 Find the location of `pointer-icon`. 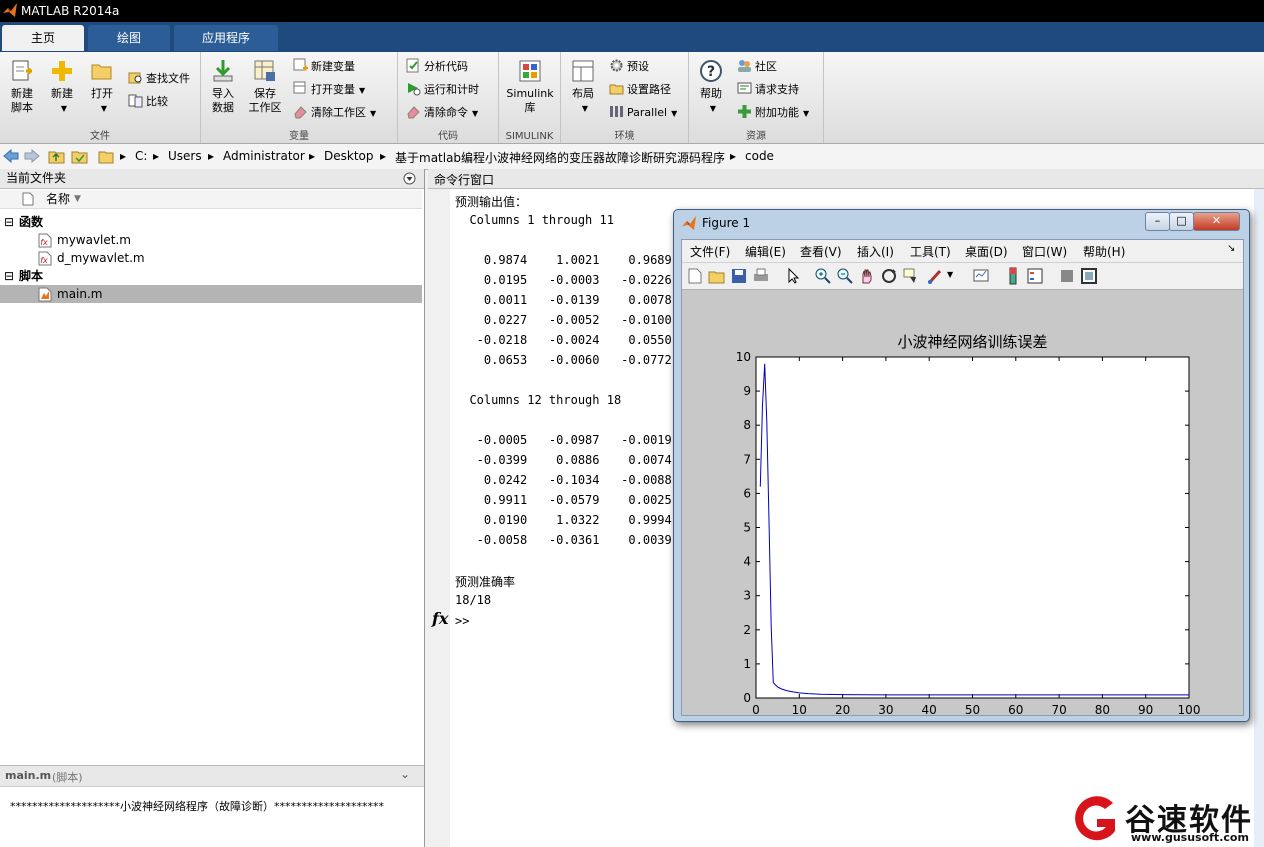

pointer-icon is located at coordinates (793, 276).